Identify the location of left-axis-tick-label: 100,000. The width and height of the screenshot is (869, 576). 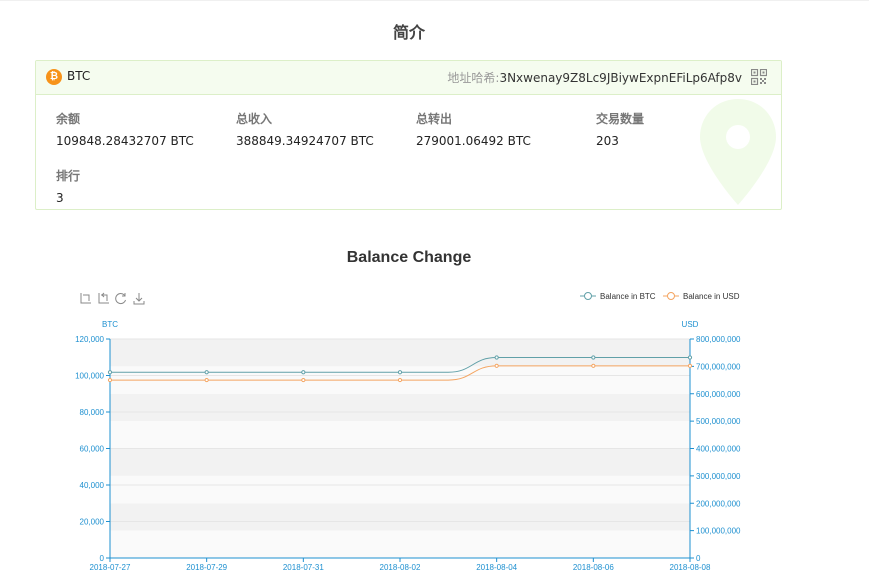
(89, 376).